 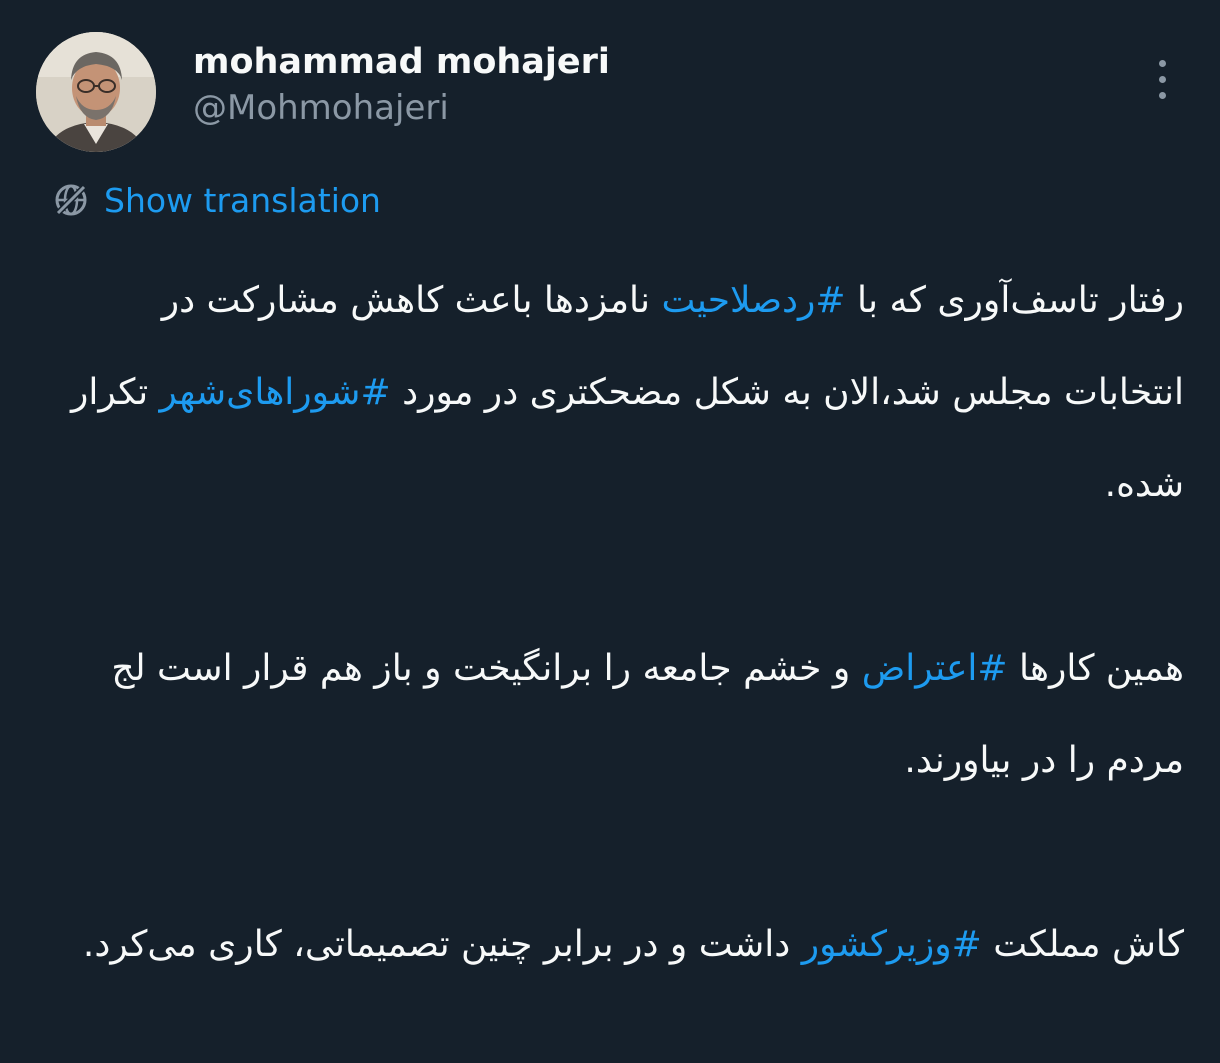 I want to click on user-avatar, so click(x=96, y=92).